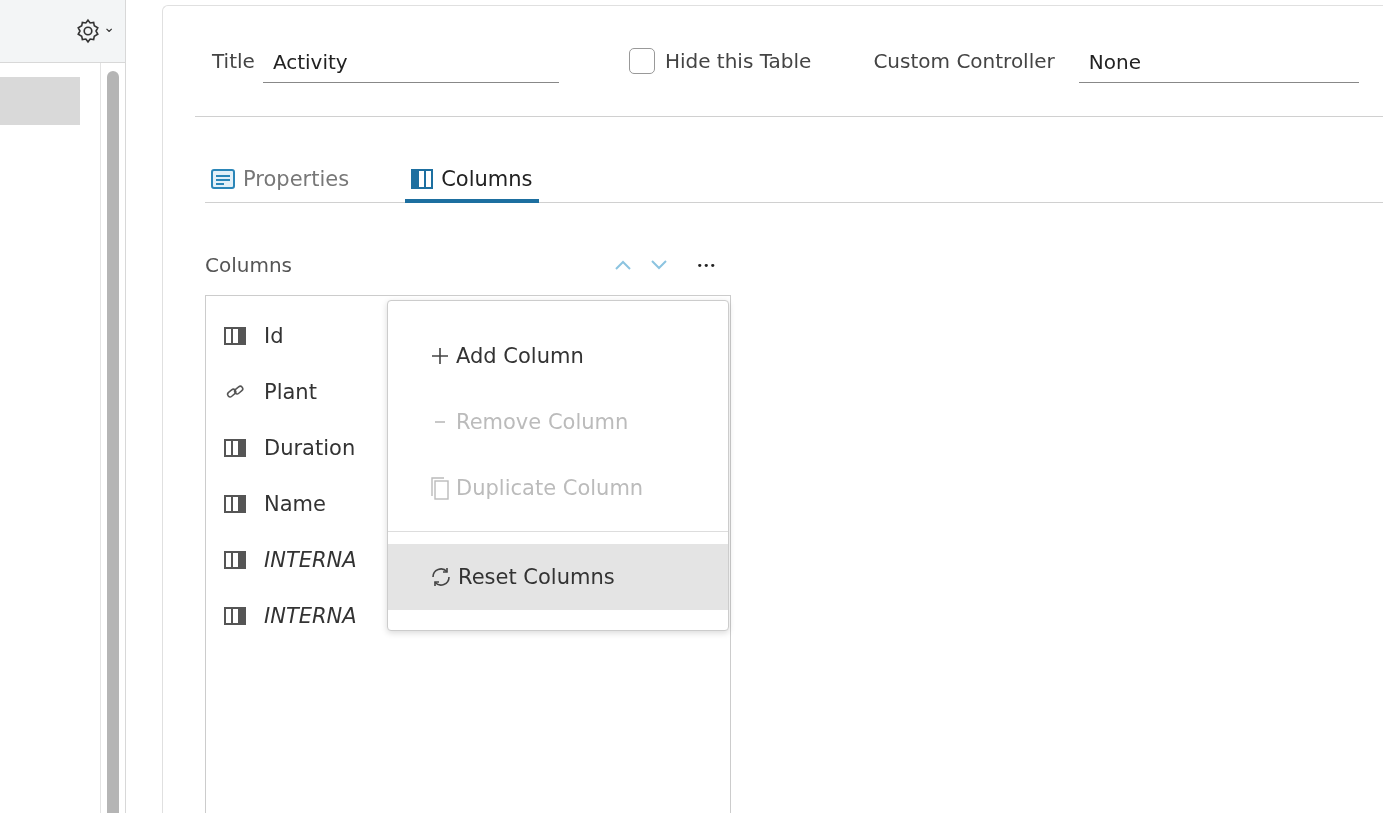 The width and height of the screenshot is (1383, 813). Describe the element at coordinates (440, 356) in the screenshot. I see `plus-icon` at that location.